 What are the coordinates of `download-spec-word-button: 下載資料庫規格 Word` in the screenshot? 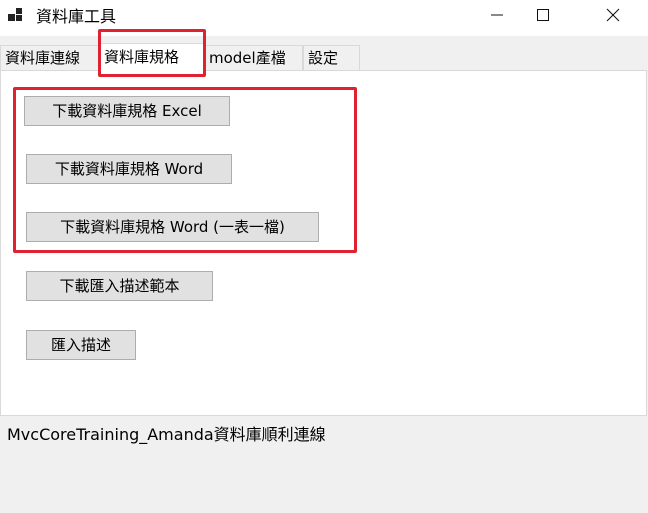 It's located at (129, 169).